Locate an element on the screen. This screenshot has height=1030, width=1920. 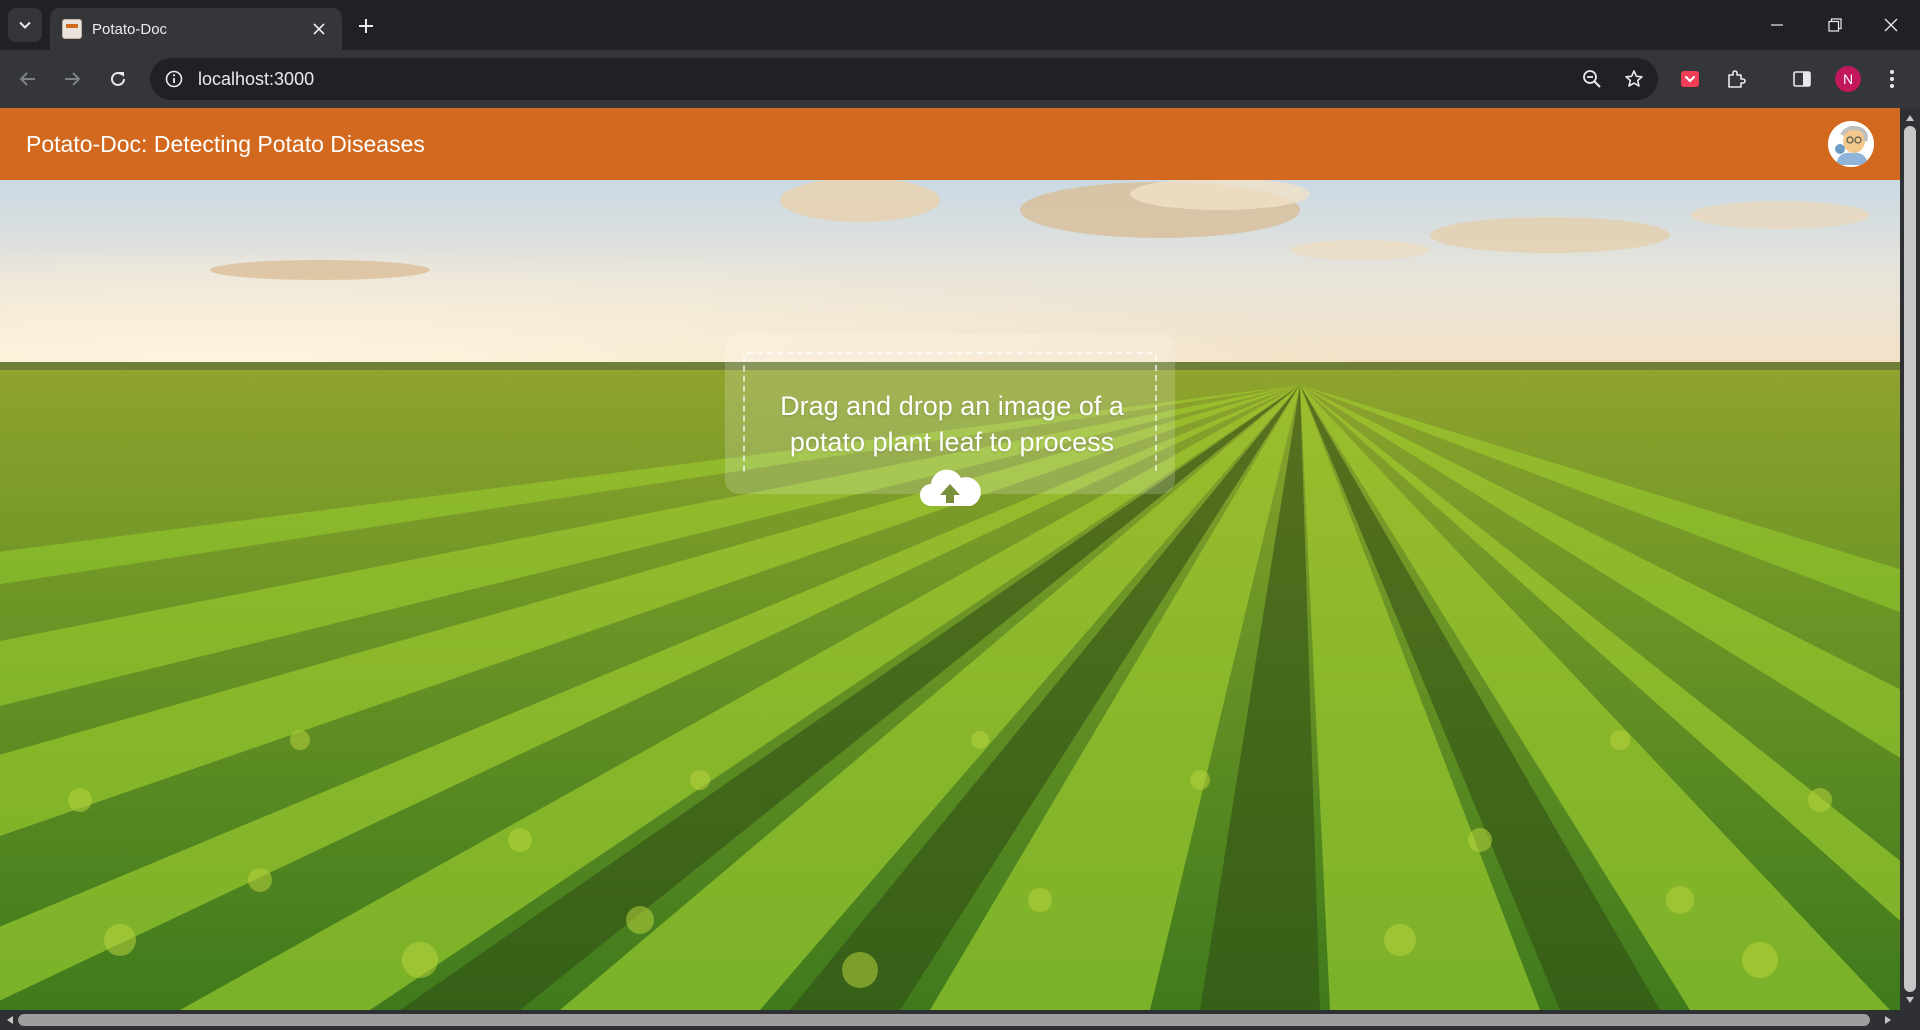
horizontal-scrollbar-thumb is located at coordinates (944, 1020).